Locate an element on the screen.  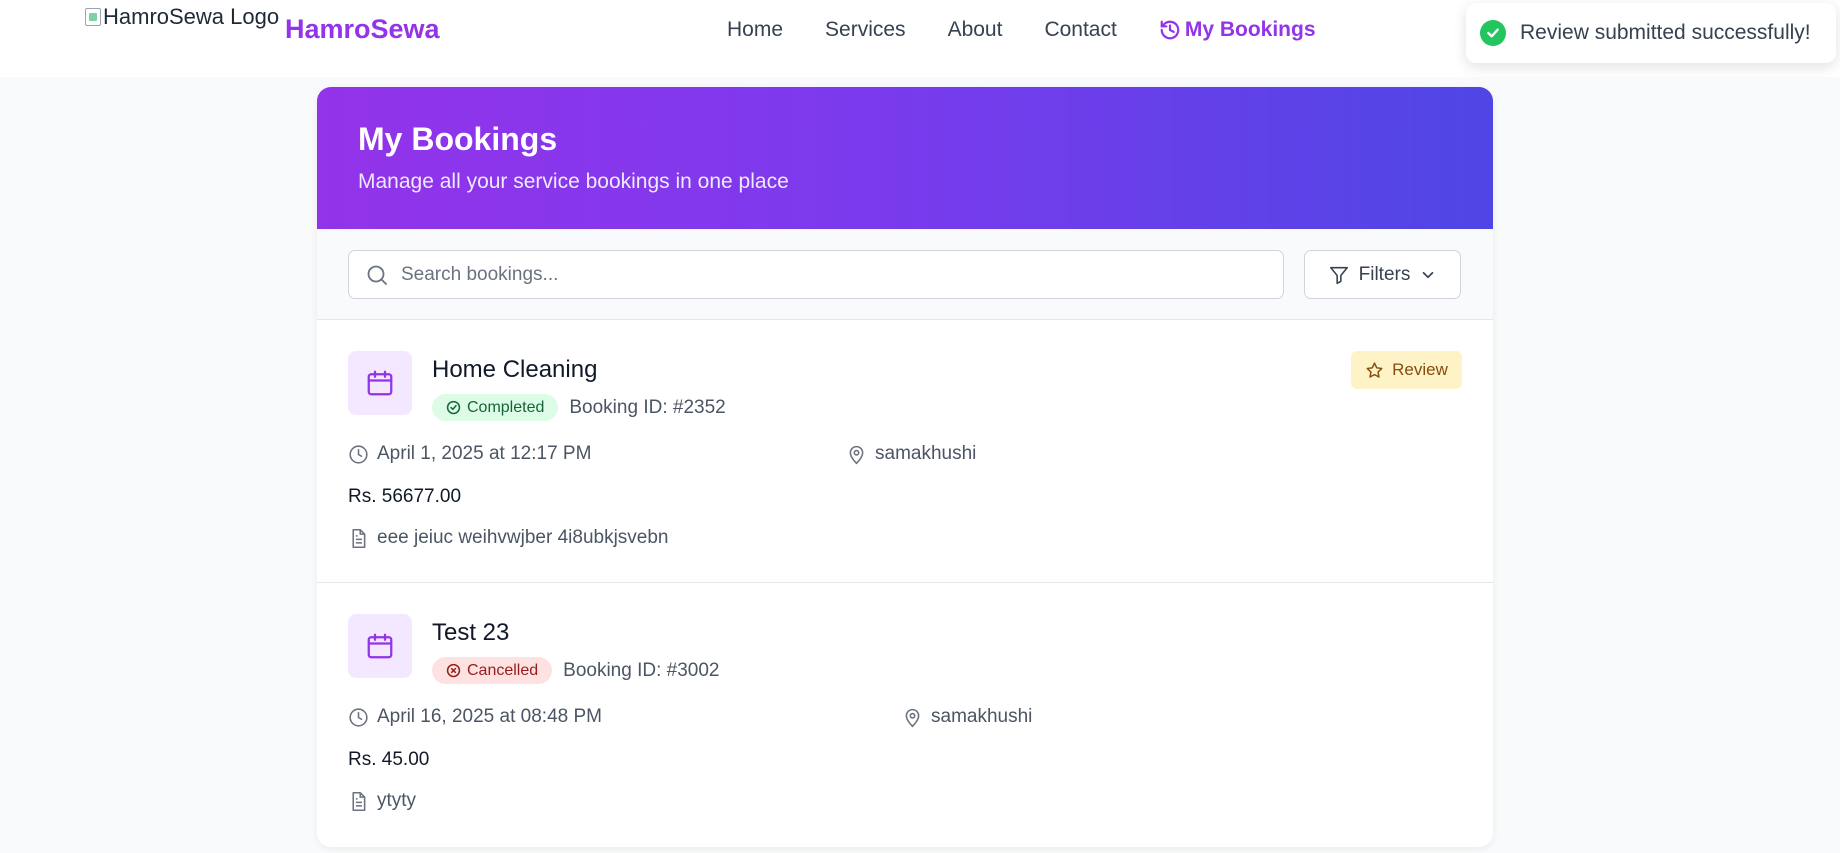
history-icon is located at coordinates (1170, 30).